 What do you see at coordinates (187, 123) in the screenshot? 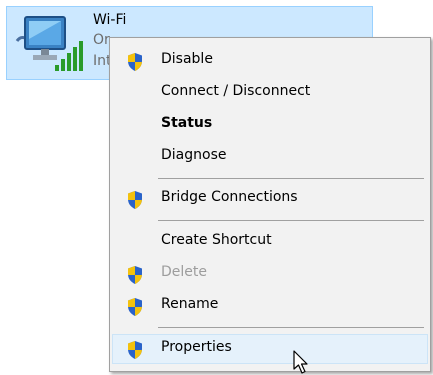
I see `menu-item-label: Status` at bounding box center [187, 123].